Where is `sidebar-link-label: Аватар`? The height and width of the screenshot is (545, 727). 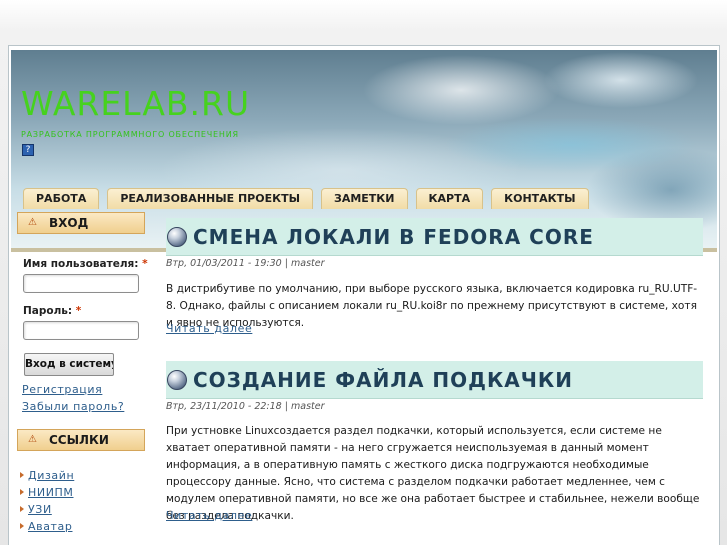
sidebar-link-label: Аватар is located at coordinates (50, 526).